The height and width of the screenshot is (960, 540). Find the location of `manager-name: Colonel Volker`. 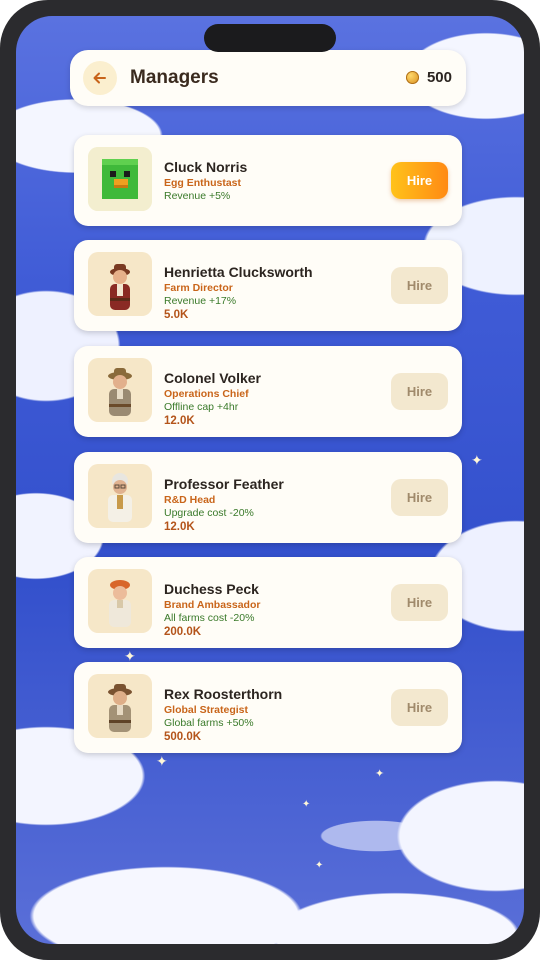

manager-name: Colonel Volker is located at coordinates (212, 378).